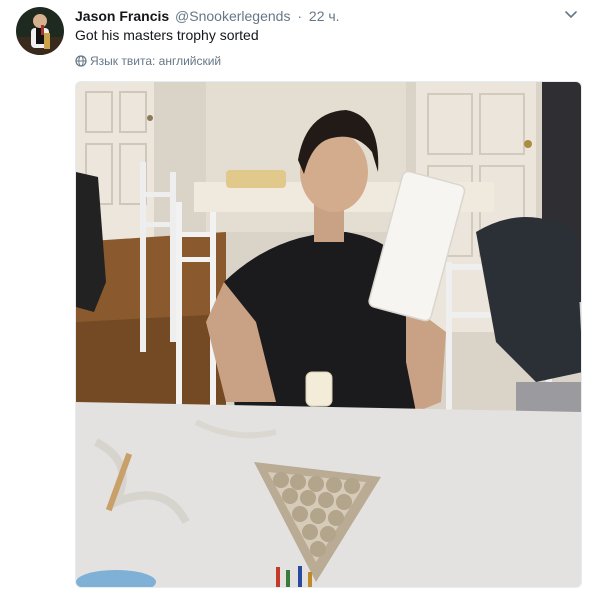  What do you see at coordinates (167, 35) in the screenshot?
I see `tweet-text: Got his masters trophy sorted` at bounding box center [167, 35].